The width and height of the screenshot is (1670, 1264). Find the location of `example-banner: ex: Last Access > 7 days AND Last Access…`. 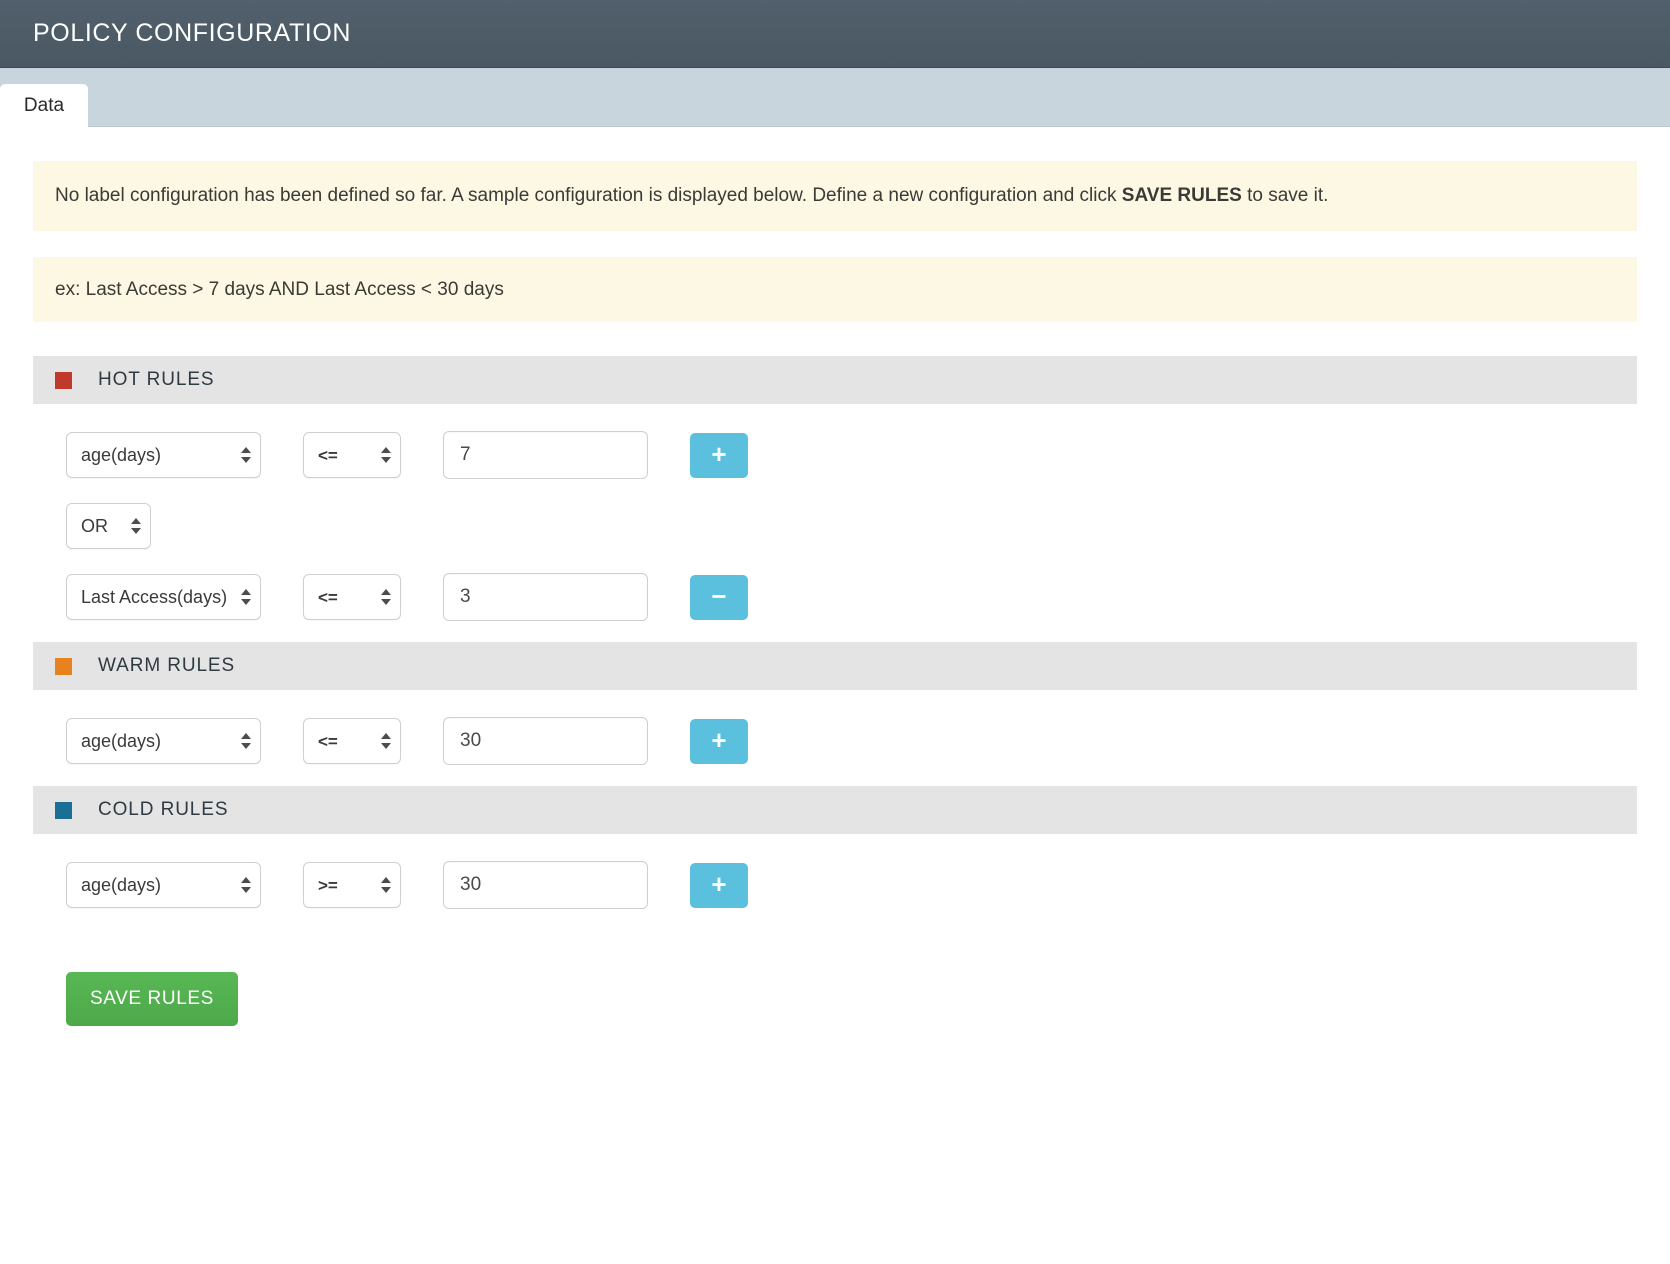

example-banner: ex: Last Access > 7 days AND Last Access… is located at coordinates (835, 289).